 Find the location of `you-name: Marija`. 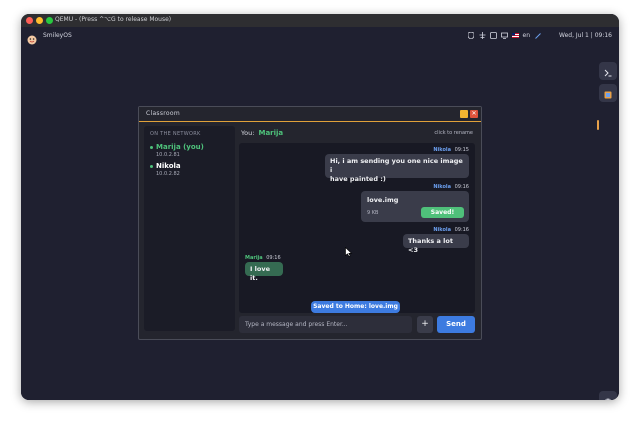

you-name: Marija is located at coordinates (270, 133).